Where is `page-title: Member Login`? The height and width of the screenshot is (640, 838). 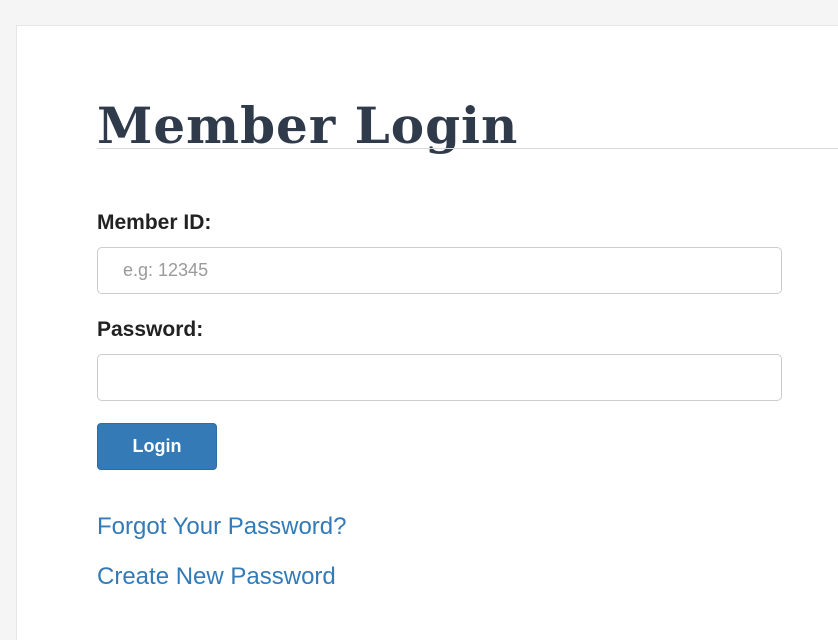
page-title: Member Login is located at coordinates (308, 125).